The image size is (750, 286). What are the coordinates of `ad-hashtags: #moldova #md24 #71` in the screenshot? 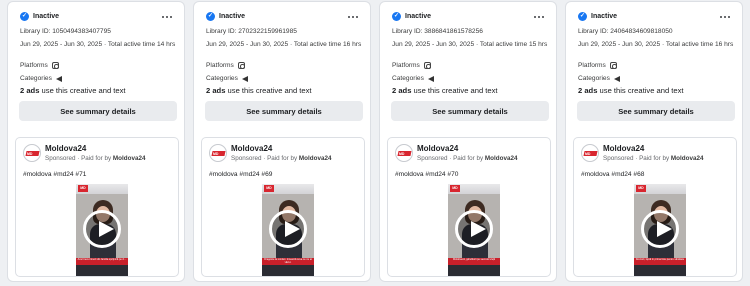 It's located at (55, 174).